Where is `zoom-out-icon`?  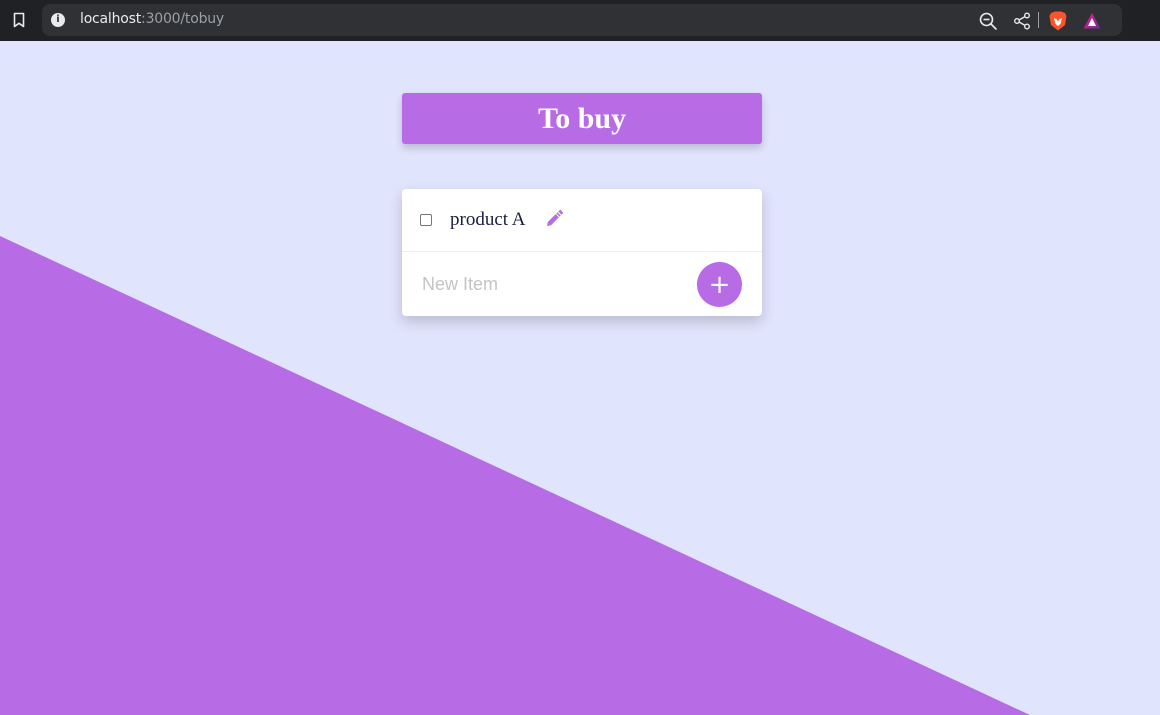 zoom-out-icon is located at coordinates (988, 21).